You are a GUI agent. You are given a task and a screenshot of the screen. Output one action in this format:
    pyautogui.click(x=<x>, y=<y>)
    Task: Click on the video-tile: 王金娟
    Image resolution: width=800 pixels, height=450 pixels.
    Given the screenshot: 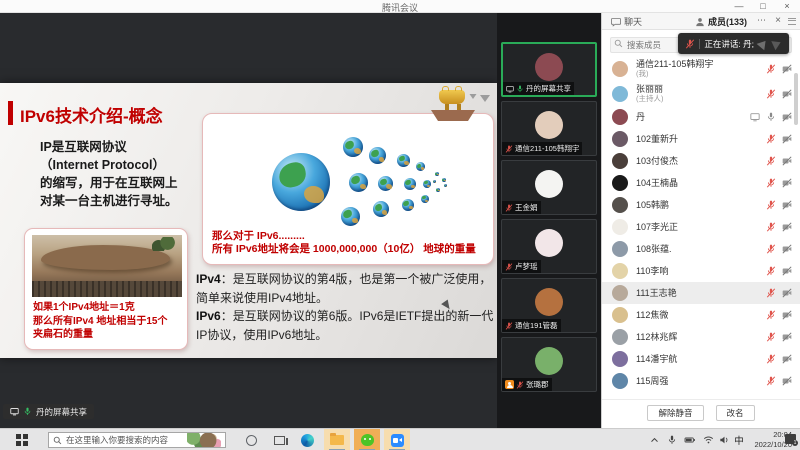 What is the action you would take?
    pyautogui.click(x=549, y=187)
    